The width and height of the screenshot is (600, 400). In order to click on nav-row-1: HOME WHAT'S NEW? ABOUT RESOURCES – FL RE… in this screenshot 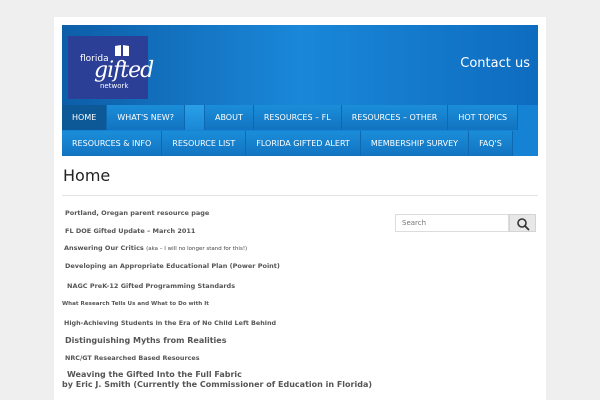, I will do `click(290, 117)`.